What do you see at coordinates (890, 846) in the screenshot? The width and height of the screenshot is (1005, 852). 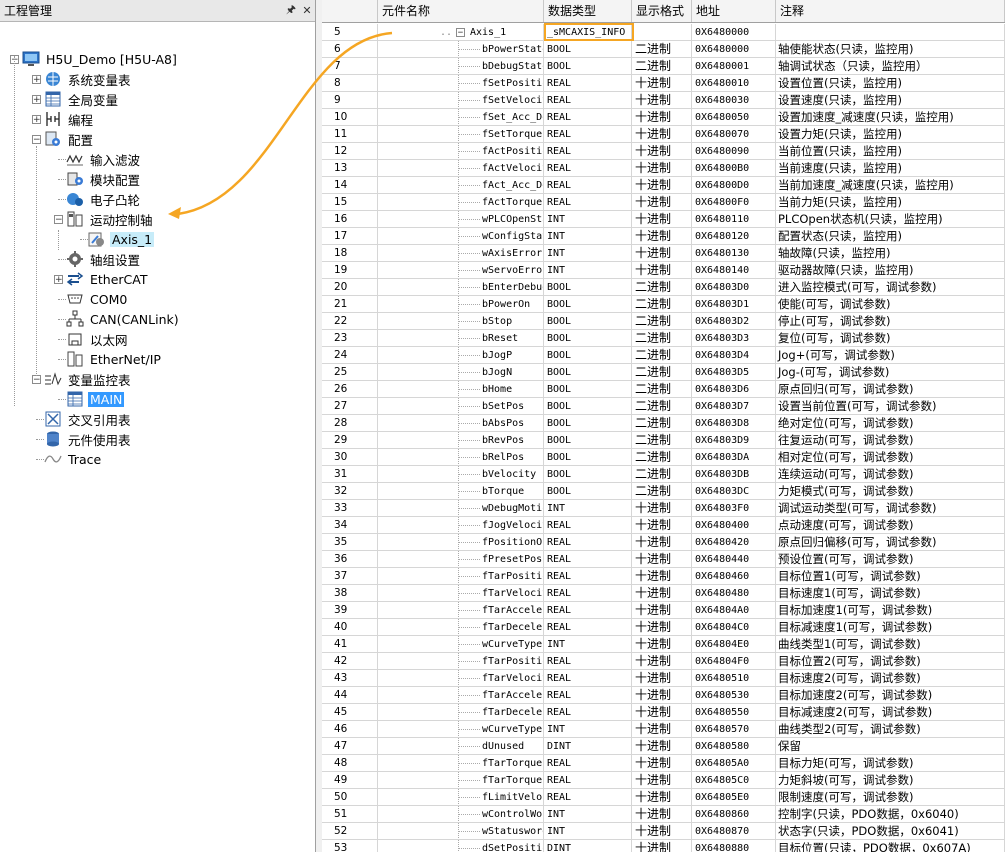 I see `comment-cell: 目标位置(只读，PDO数据，0x607A)` at bounding box center [890, 846].